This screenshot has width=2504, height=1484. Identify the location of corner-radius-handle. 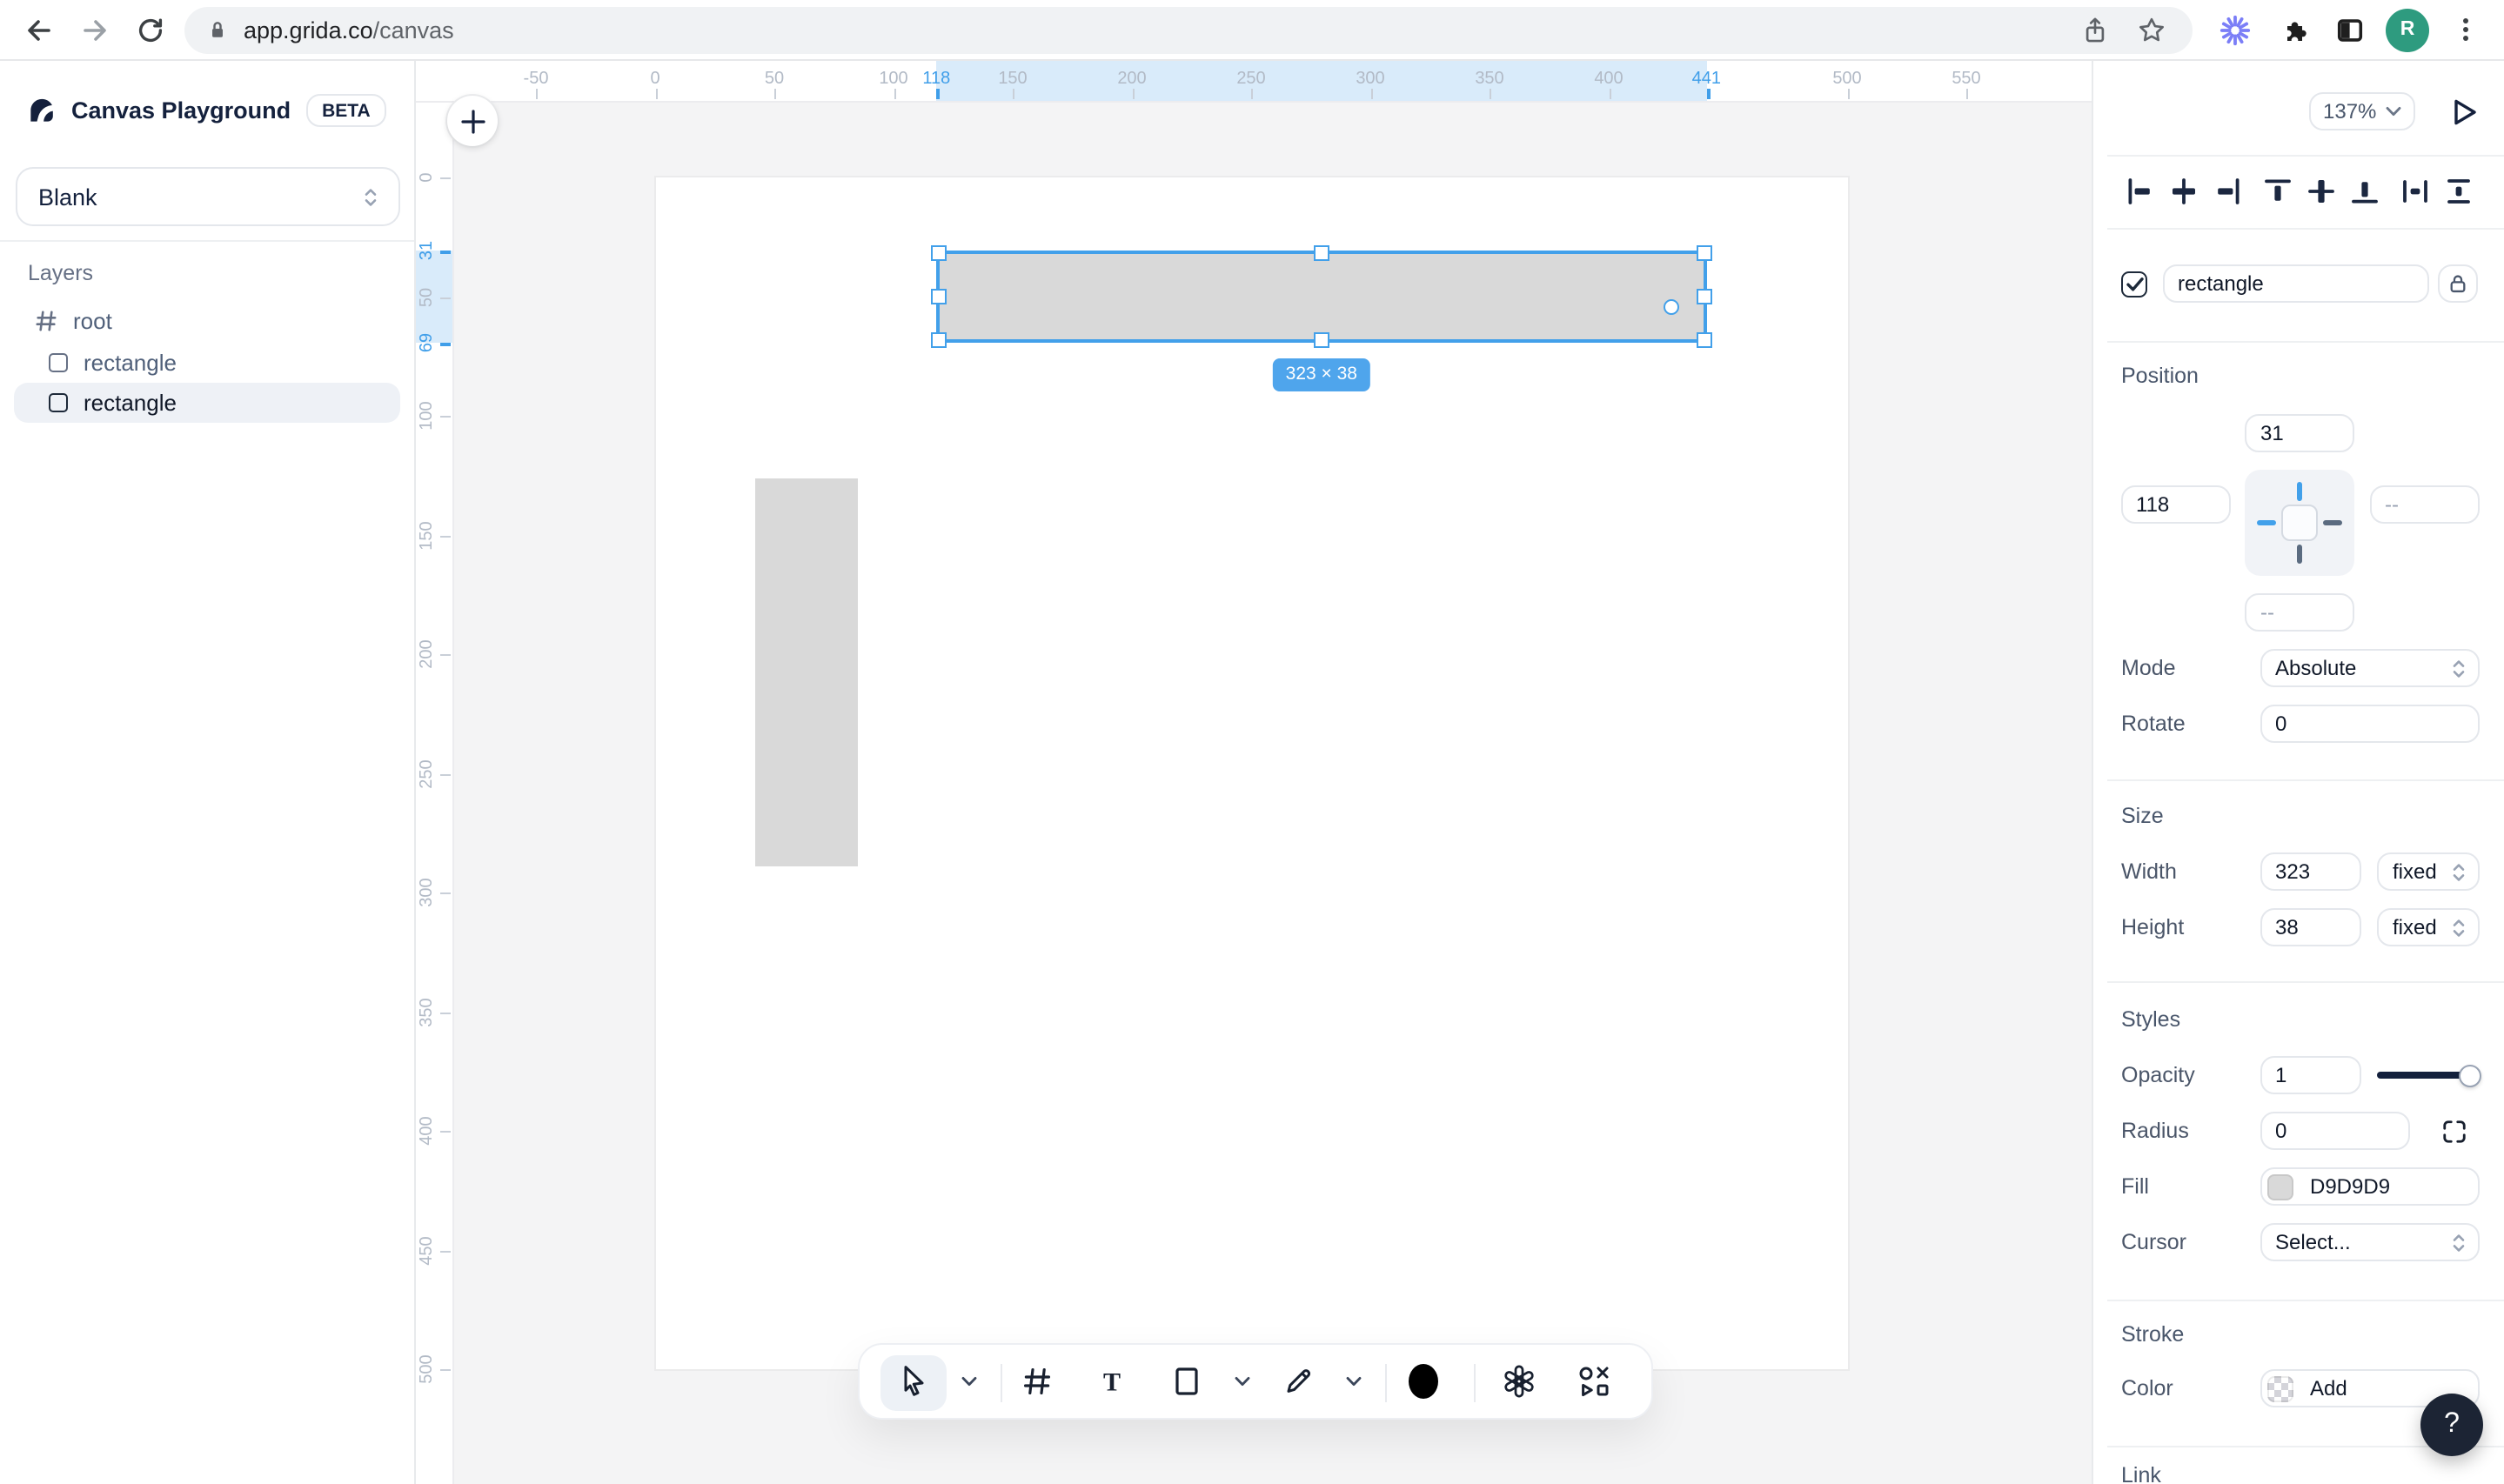
(1671, 307).